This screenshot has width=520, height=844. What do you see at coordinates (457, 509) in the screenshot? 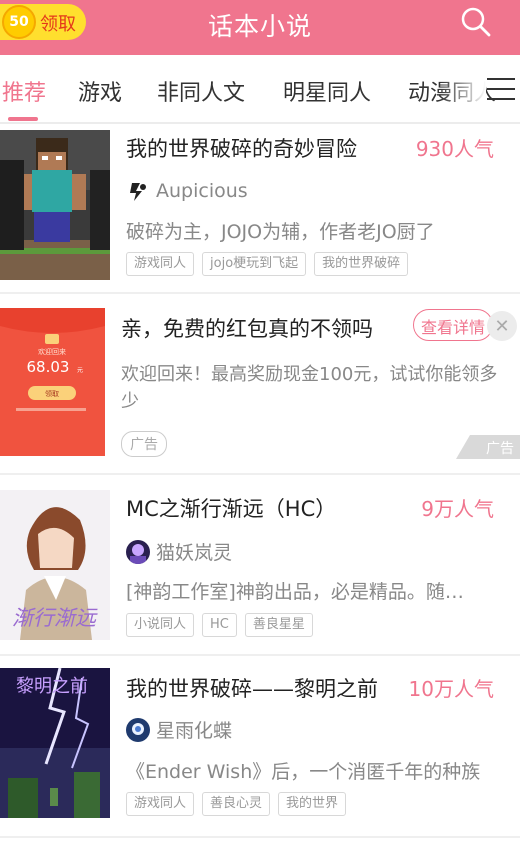
I see `popularity-count: 9万人气` at bounding box center [457, 509].